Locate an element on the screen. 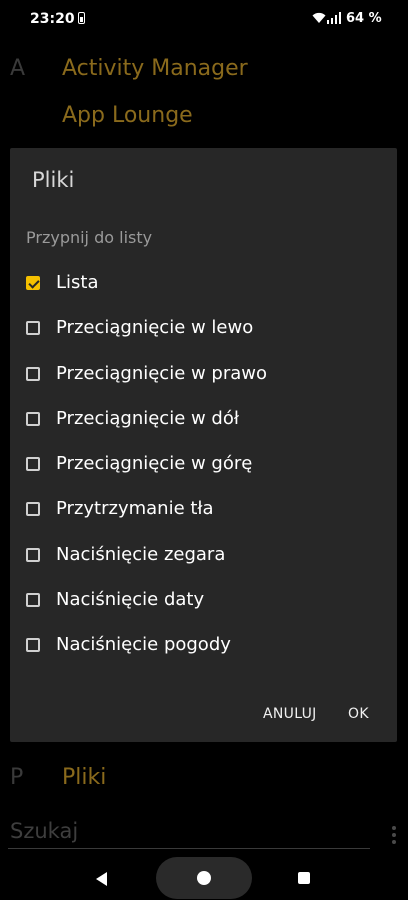  option-swipe-left: Przeciągnięcie w lewo is located at coordinates (203, 330).